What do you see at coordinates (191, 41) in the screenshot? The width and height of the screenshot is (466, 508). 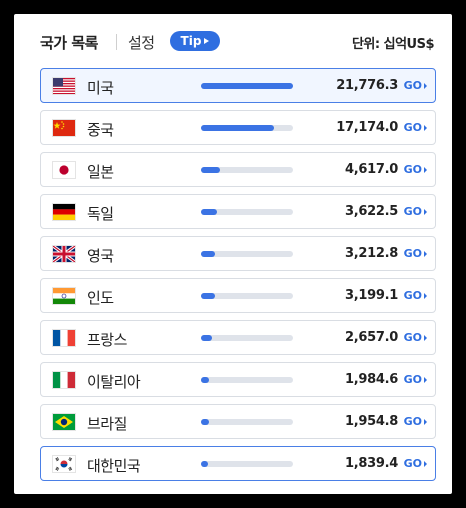 I see `tip-label: Tip` at bounding box center [191, 41].